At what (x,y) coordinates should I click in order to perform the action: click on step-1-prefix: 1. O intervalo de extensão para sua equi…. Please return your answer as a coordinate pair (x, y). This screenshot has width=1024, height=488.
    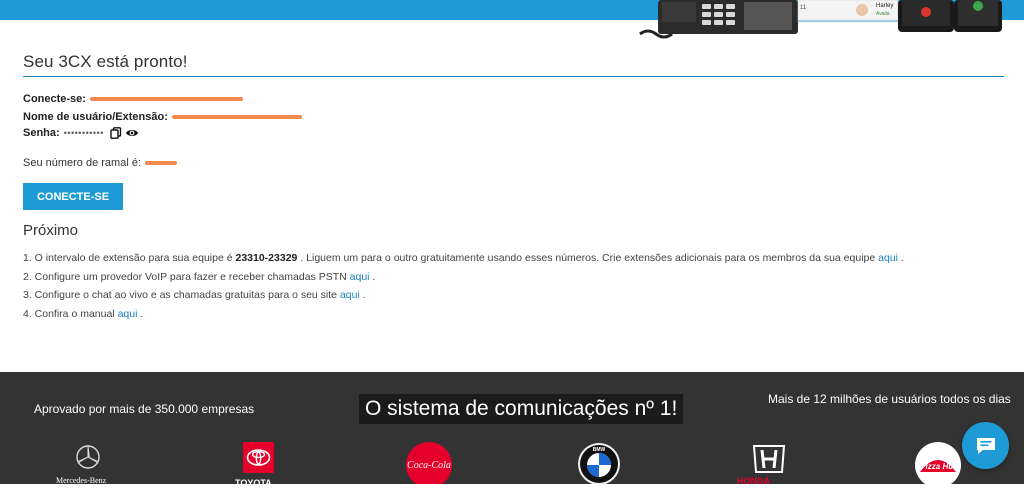
    Looking at the image, I should click on (129, 258).